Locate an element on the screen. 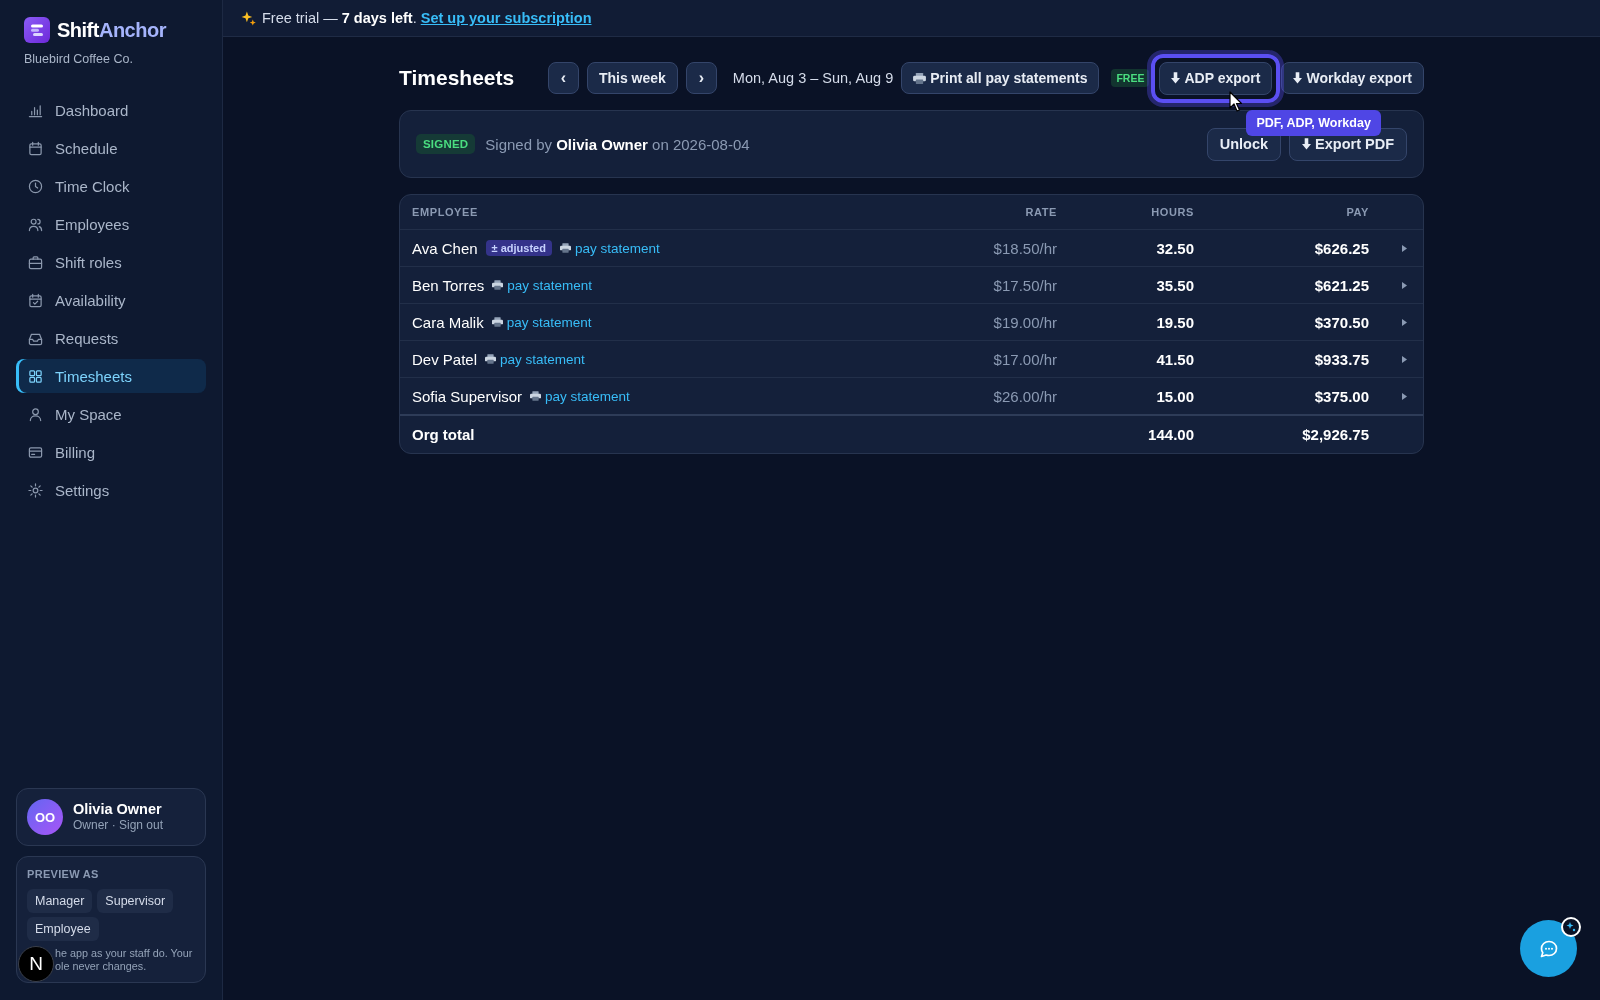 The width and height of the screenshot is (1600, 1000). print-button: Print all pay statements is located at coordinates (1000, 78).